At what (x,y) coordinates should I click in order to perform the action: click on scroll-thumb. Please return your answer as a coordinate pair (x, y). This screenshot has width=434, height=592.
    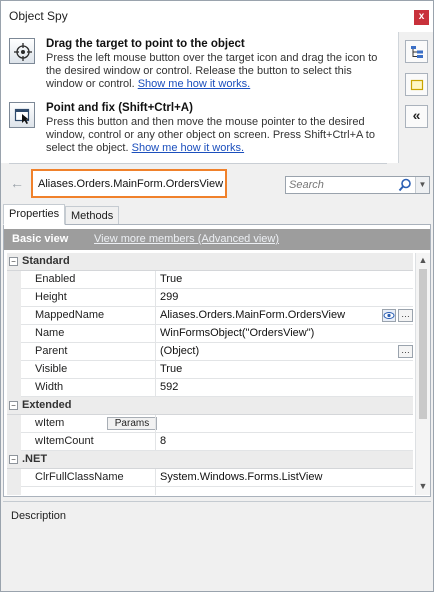
    Looking at the image, I should click on (423, 344).